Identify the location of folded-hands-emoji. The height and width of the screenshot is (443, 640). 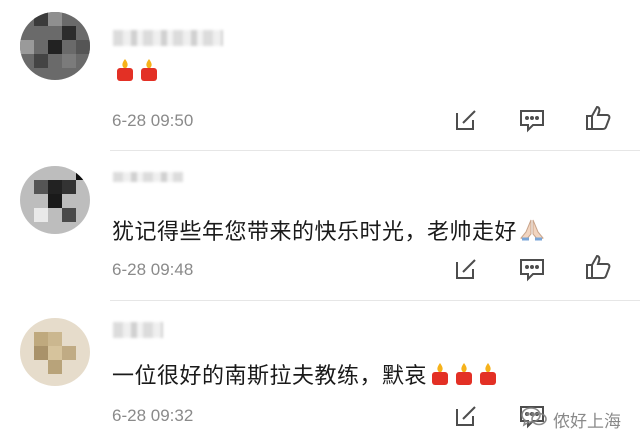
(532, 233).